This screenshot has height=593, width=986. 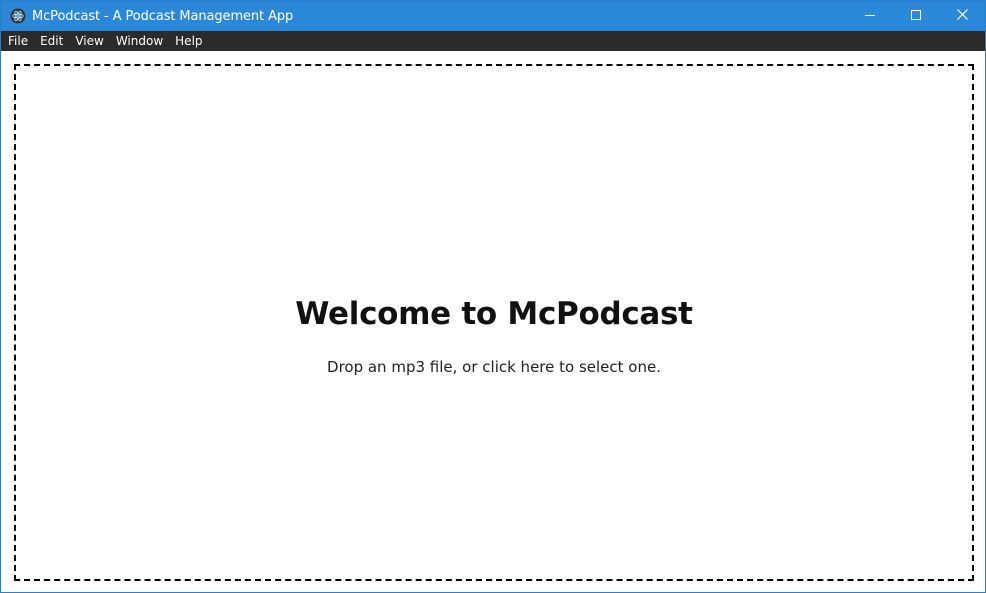 I want to click on window-controls, so click(x=916, y=16).